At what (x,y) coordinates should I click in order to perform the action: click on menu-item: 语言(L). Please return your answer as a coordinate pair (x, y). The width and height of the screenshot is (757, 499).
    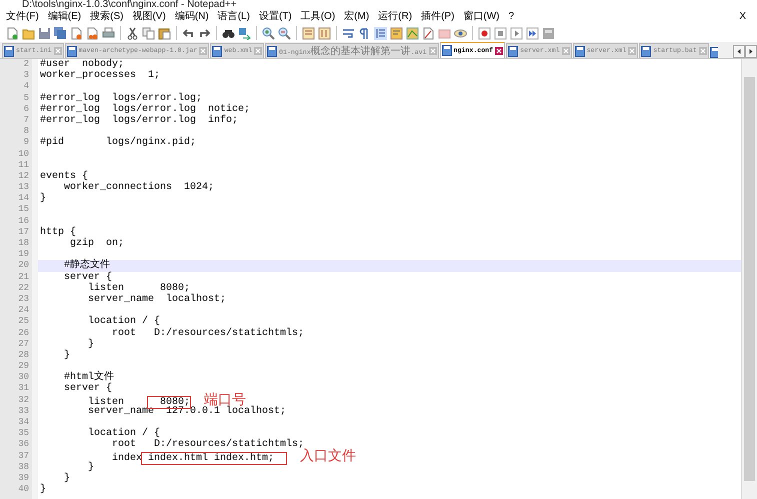
    Looking at the image, I should click on (234, 17).